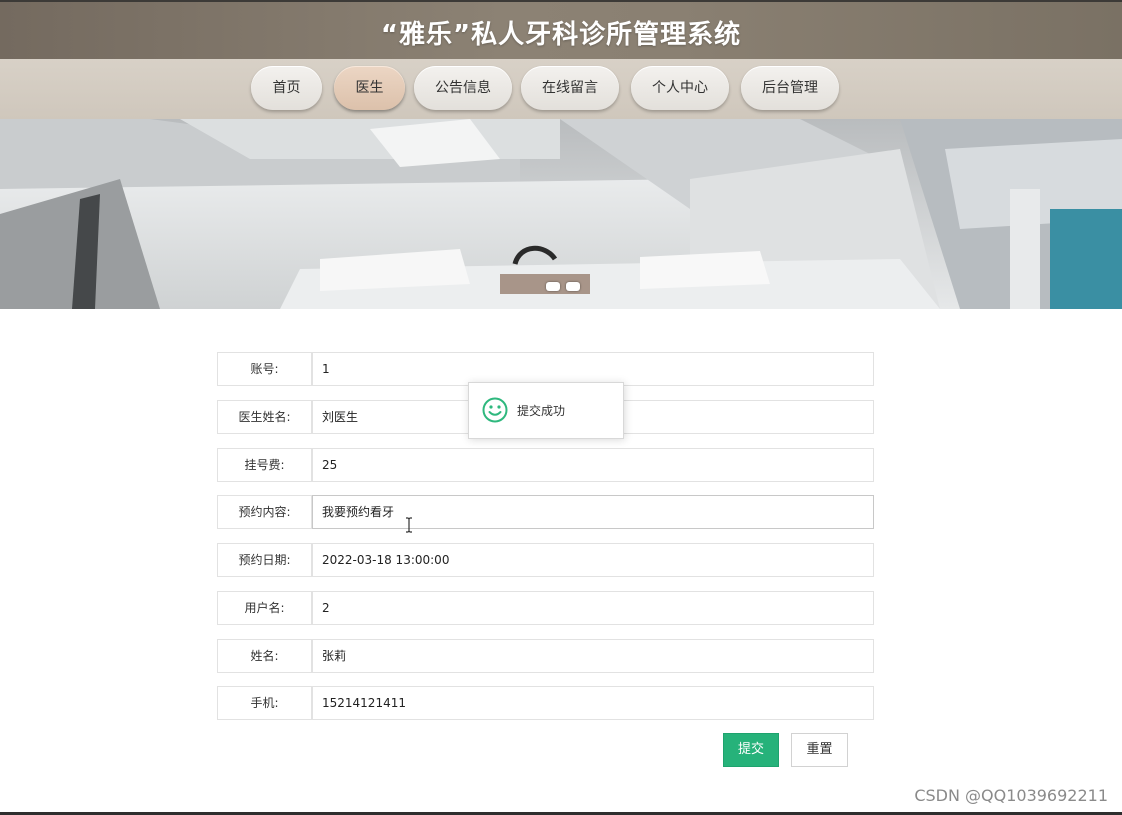  I want to click on watermark-text: CSDN @QQ1039692211, so click(1011, 795).